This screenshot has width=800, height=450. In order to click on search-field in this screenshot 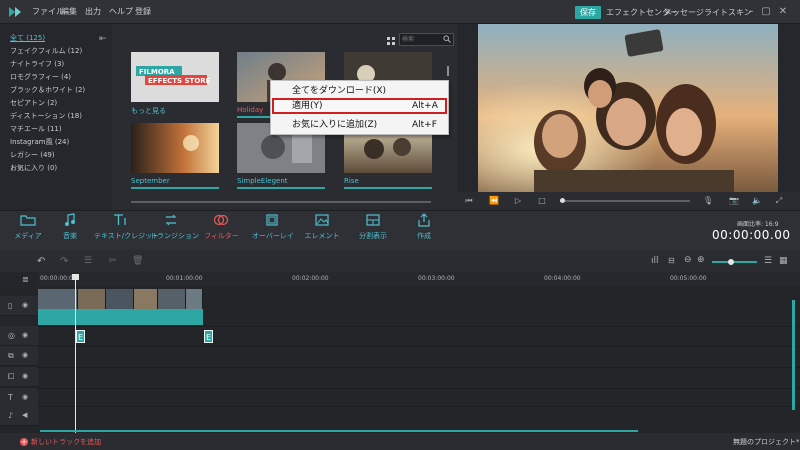, I will do `click(426, 39)`.